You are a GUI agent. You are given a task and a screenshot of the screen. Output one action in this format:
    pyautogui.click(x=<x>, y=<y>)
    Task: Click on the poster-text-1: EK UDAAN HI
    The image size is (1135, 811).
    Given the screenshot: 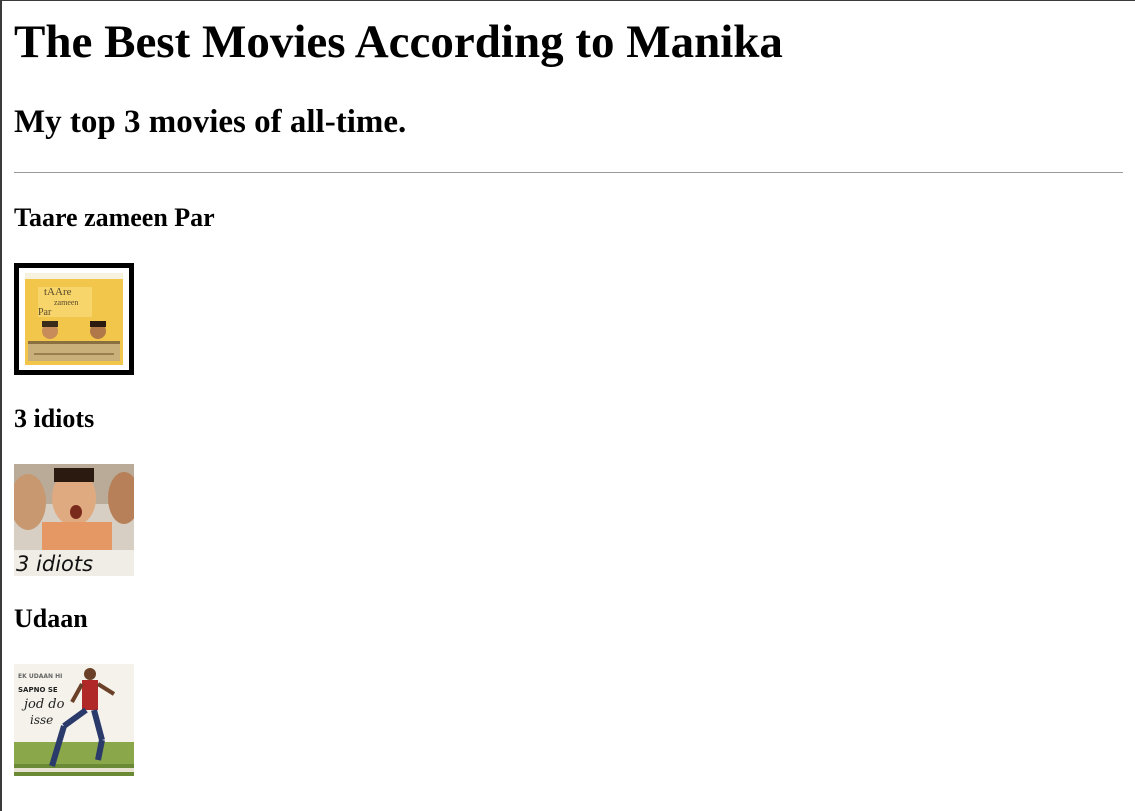 What is the action you would take?
    pyautogui.click(x=40, y=676)
    